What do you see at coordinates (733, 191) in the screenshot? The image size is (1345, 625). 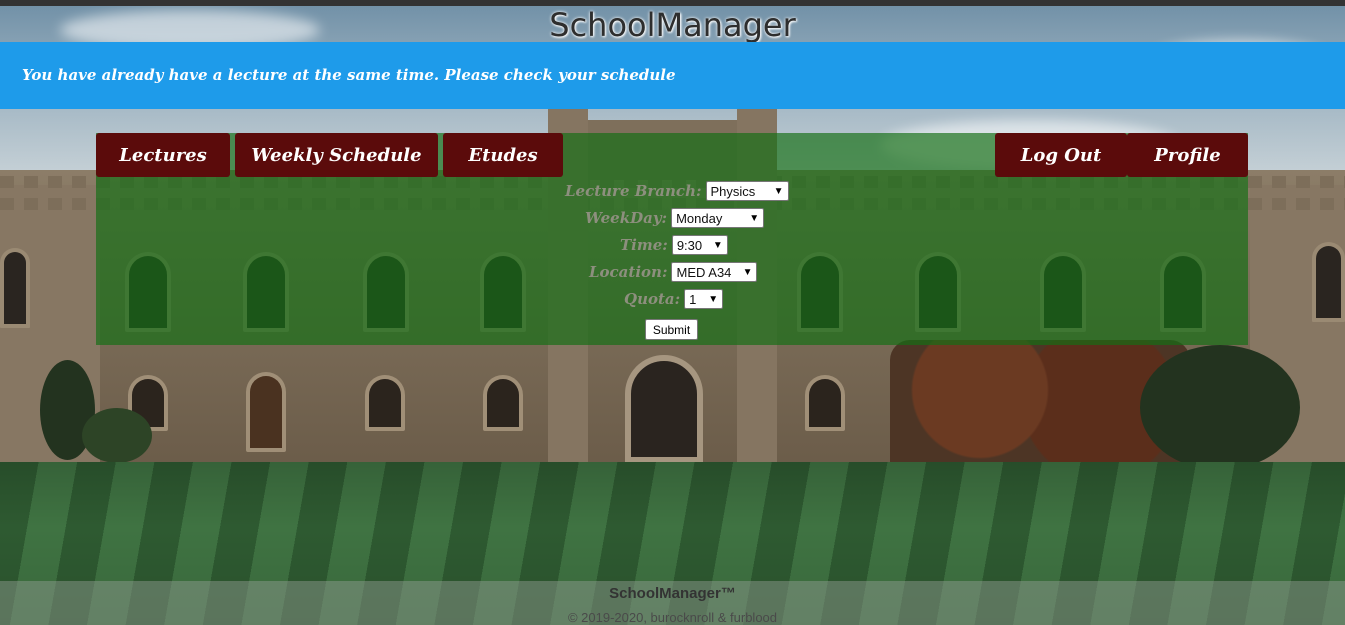 I see `branch-value: Physics` at bounding box center [733, 191].